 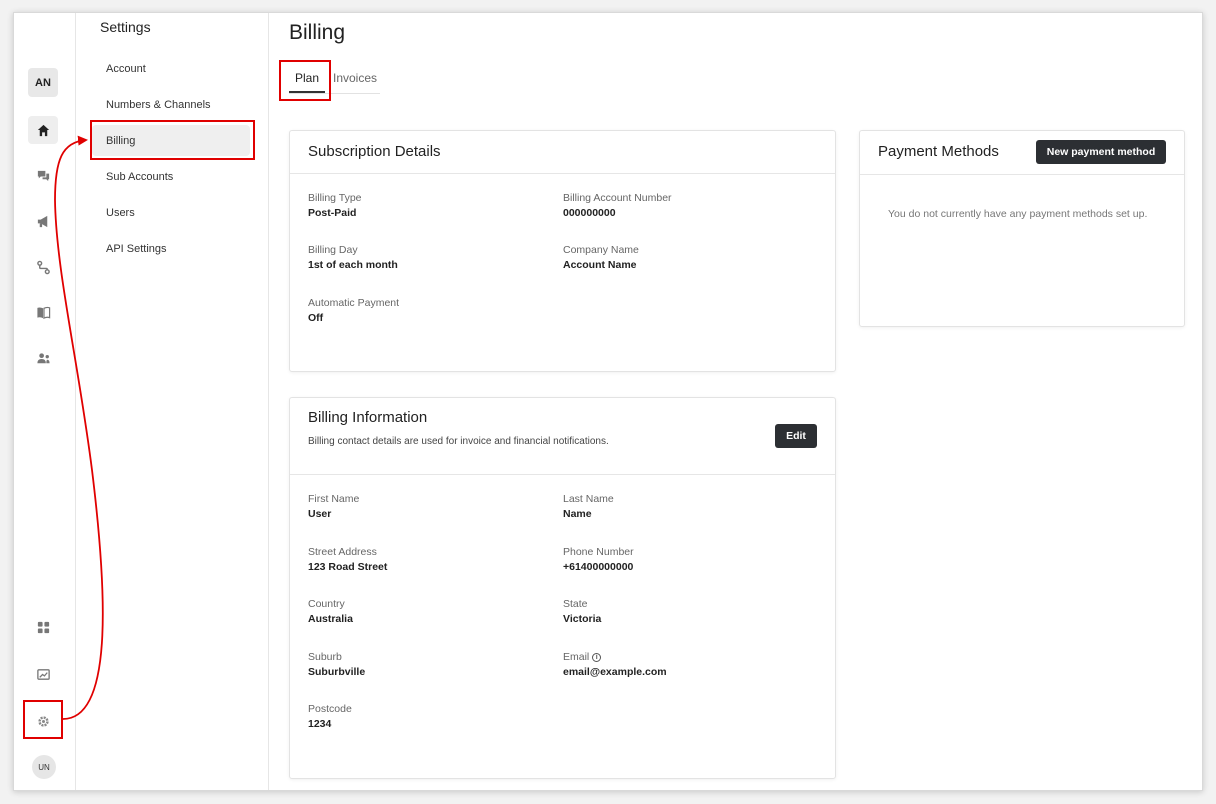 What do you see at coordinates (171, 212) in the screenshot?
I see `sidebar-item-users: Users` at bounding box center [171, 212].